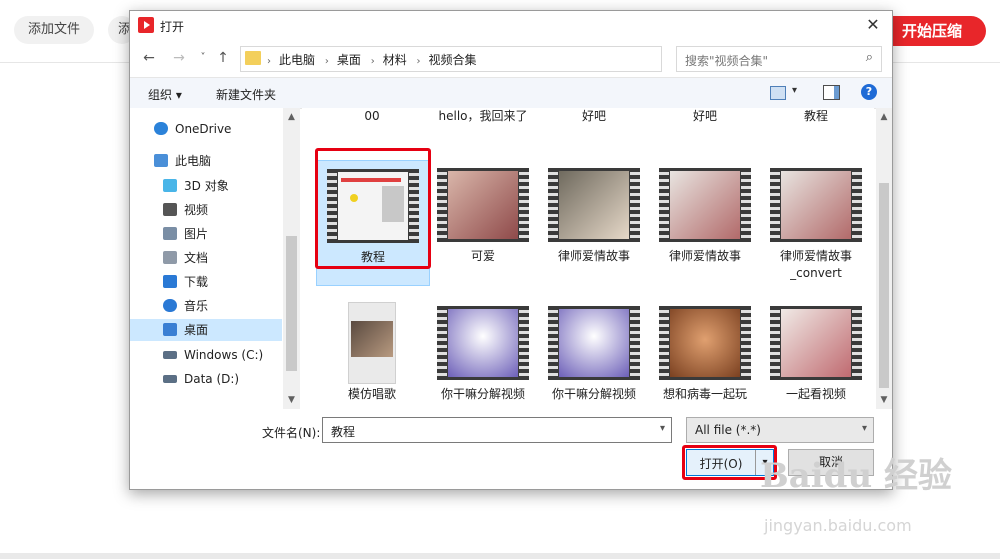  I want to click on video-icon, so click(170, 209).